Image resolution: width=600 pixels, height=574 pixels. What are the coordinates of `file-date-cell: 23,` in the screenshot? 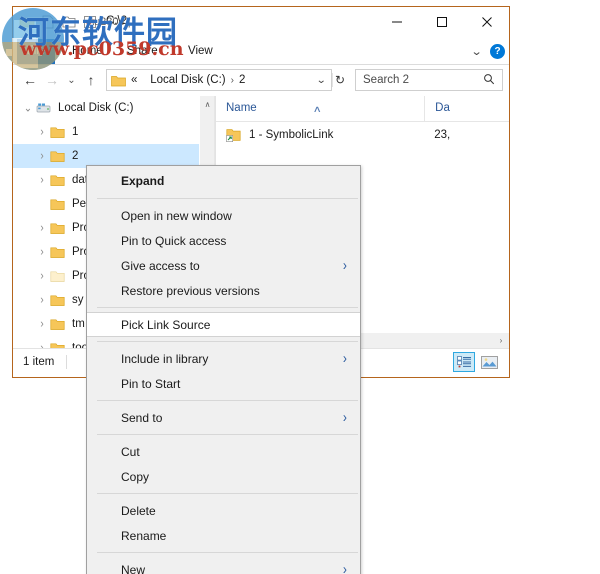 It's located at (442, 135).